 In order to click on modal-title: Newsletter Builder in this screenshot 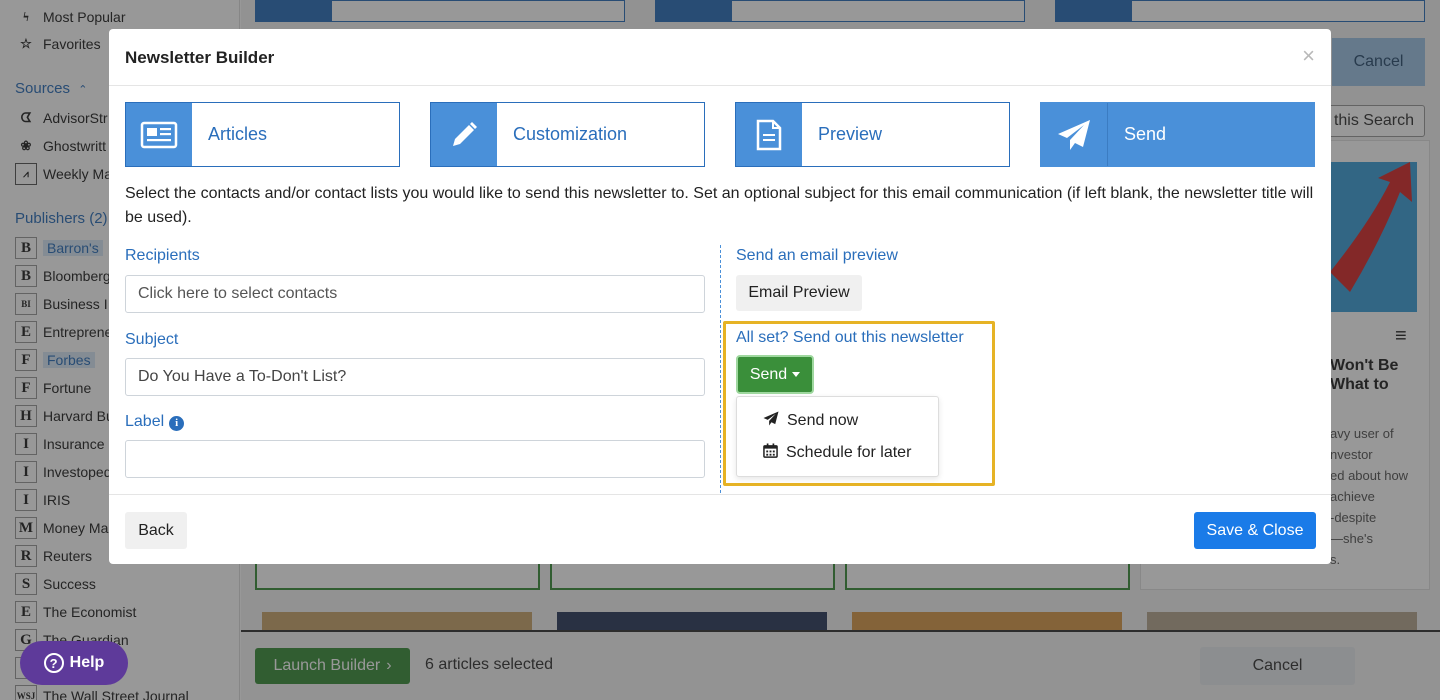, I will do `click(200, 57)`.